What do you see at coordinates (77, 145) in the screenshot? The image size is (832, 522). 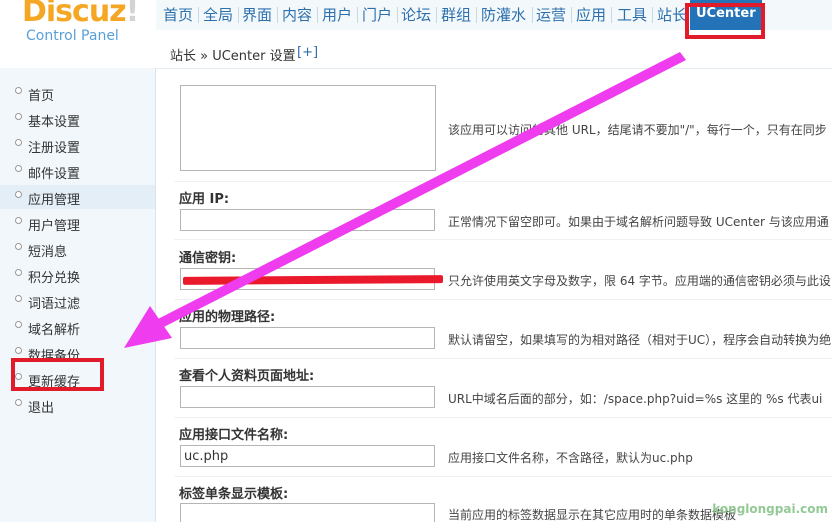 I see `sidebar-item-register-settings: 注册设置` at bounding box center [77, 145].